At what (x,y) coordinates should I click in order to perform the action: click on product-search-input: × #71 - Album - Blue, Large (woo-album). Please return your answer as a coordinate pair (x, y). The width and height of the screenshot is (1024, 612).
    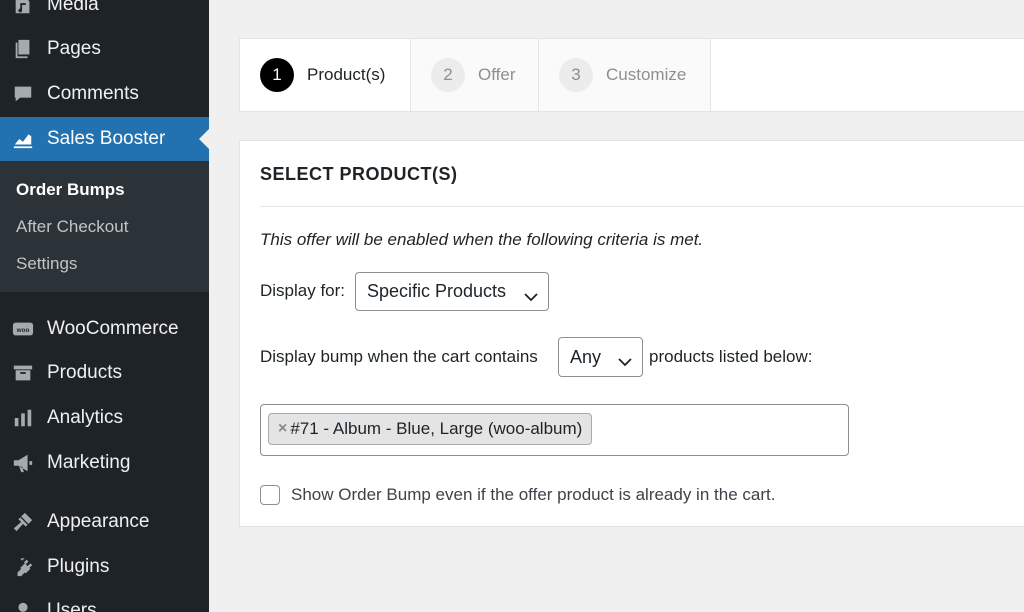
    Looking at the image, I should click on (554, 430).